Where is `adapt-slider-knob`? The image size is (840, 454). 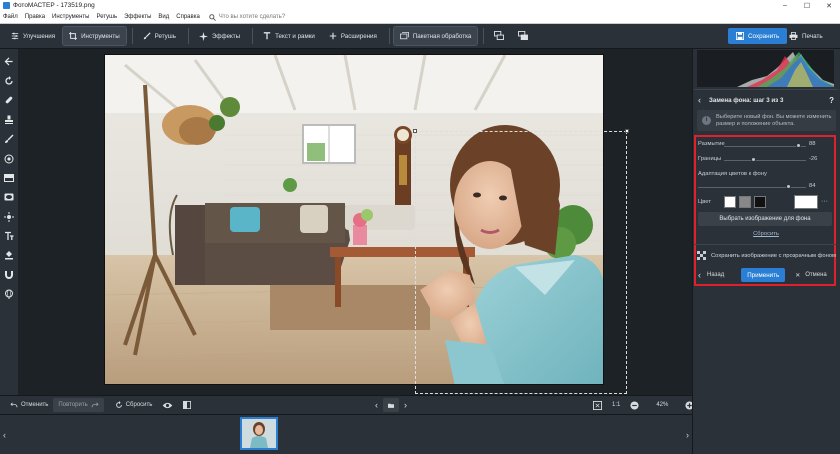 adapt-slider-knob is located at coordinates (788, 186).